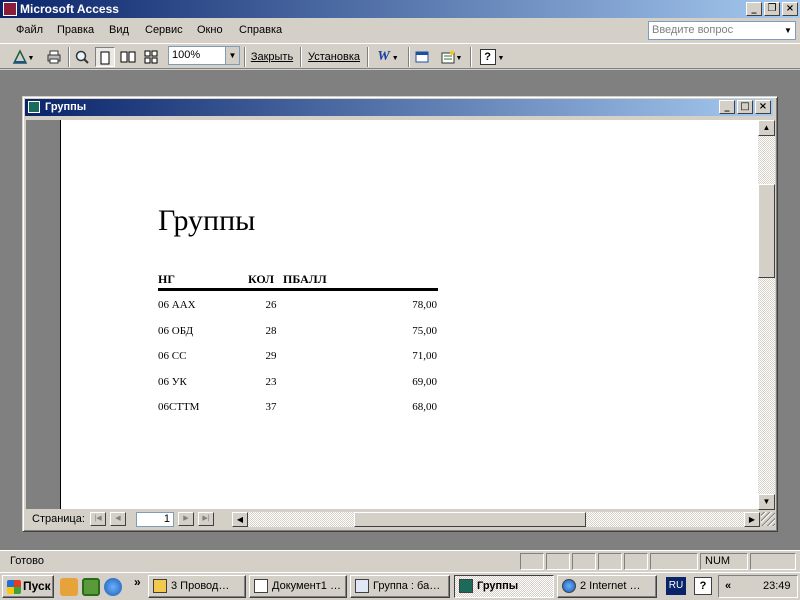  I want to click on report-window-title-bar: Группы _ □ ×, so click(399, 107).